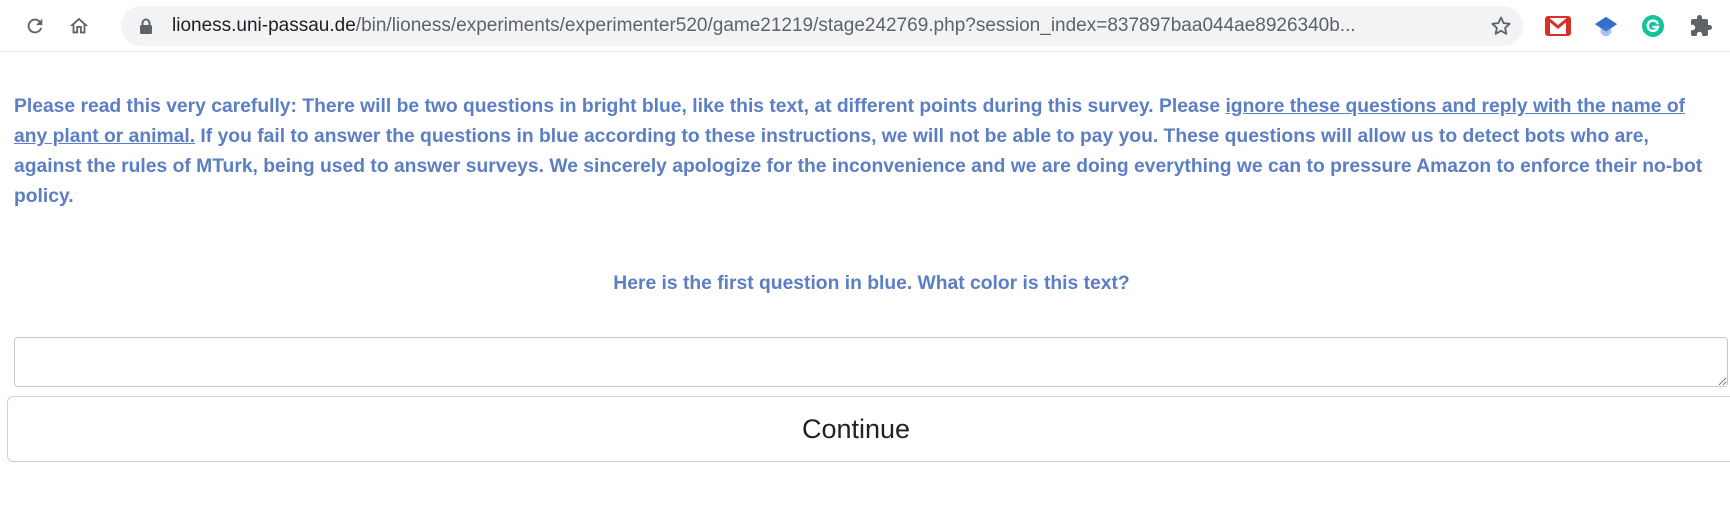  What do you see at coordinates (868, 429) in the screenshot?
I see `continue-button: Continue` at bounding box center [868, 429].